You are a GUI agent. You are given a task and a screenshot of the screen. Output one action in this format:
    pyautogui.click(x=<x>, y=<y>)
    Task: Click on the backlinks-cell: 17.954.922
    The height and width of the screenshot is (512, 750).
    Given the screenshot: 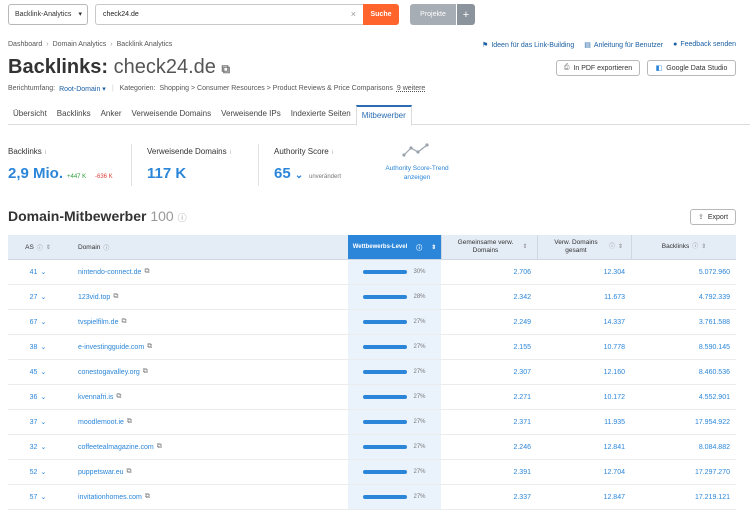 What is the action you would take?
    pyautogui.click(x=683, y=422)
    